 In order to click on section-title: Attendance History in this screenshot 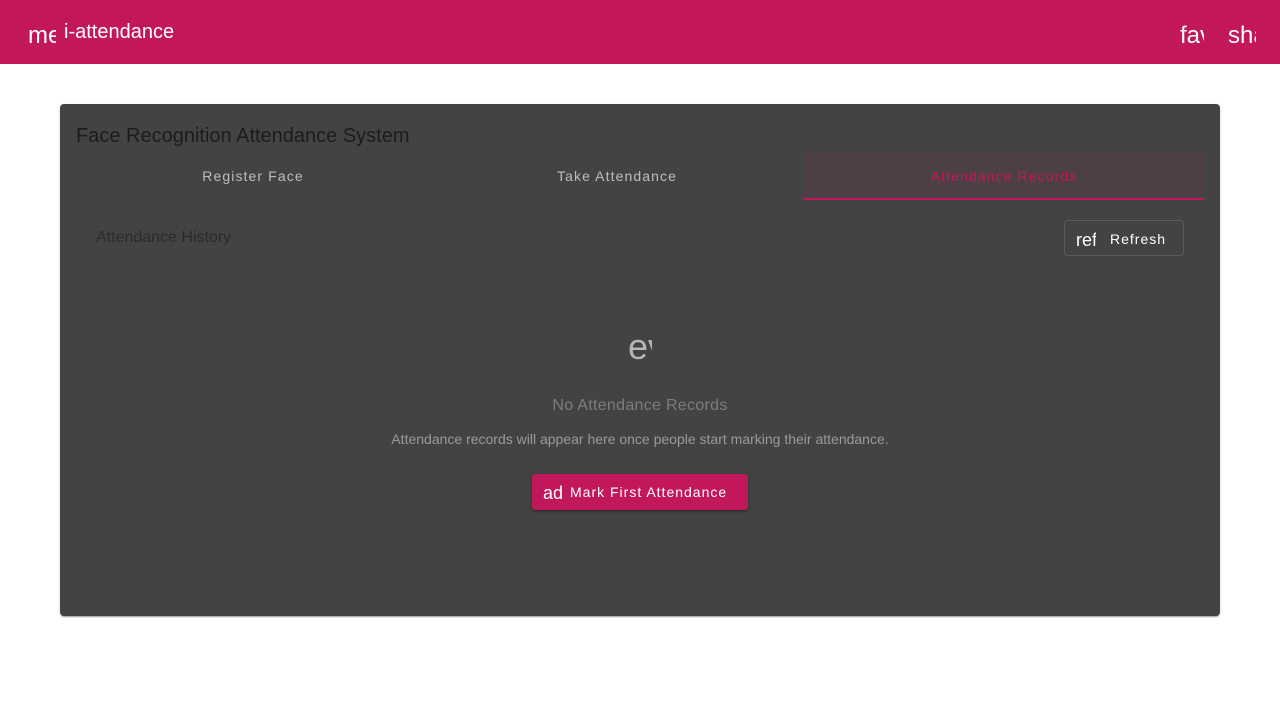, I will do `click(164, 237)`.